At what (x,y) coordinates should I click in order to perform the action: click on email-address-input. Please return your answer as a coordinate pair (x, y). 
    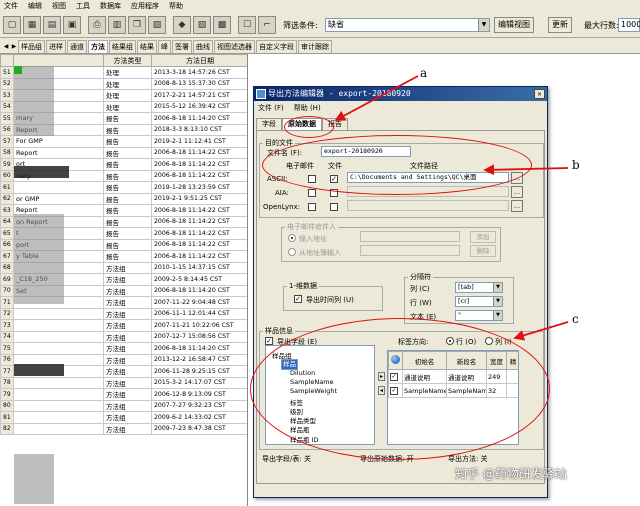
    Looking at the image, I should click on (410, 236).